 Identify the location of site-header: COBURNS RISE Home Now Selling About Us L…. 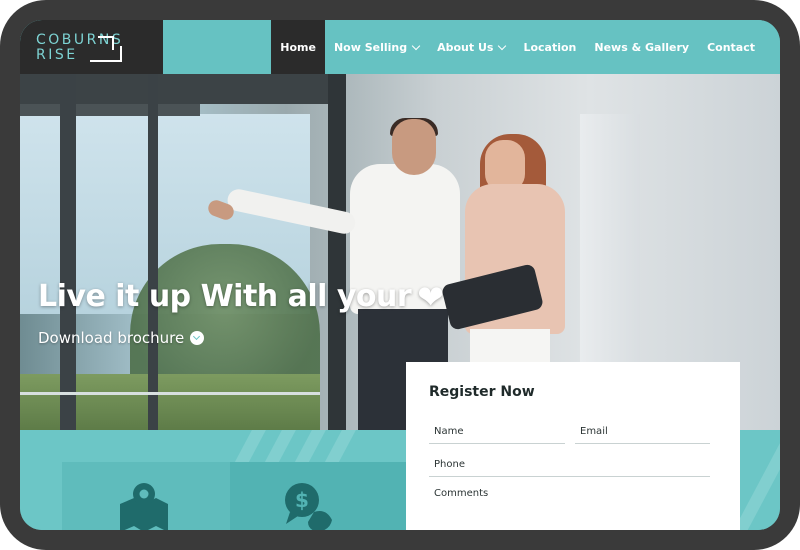
(400, 47).